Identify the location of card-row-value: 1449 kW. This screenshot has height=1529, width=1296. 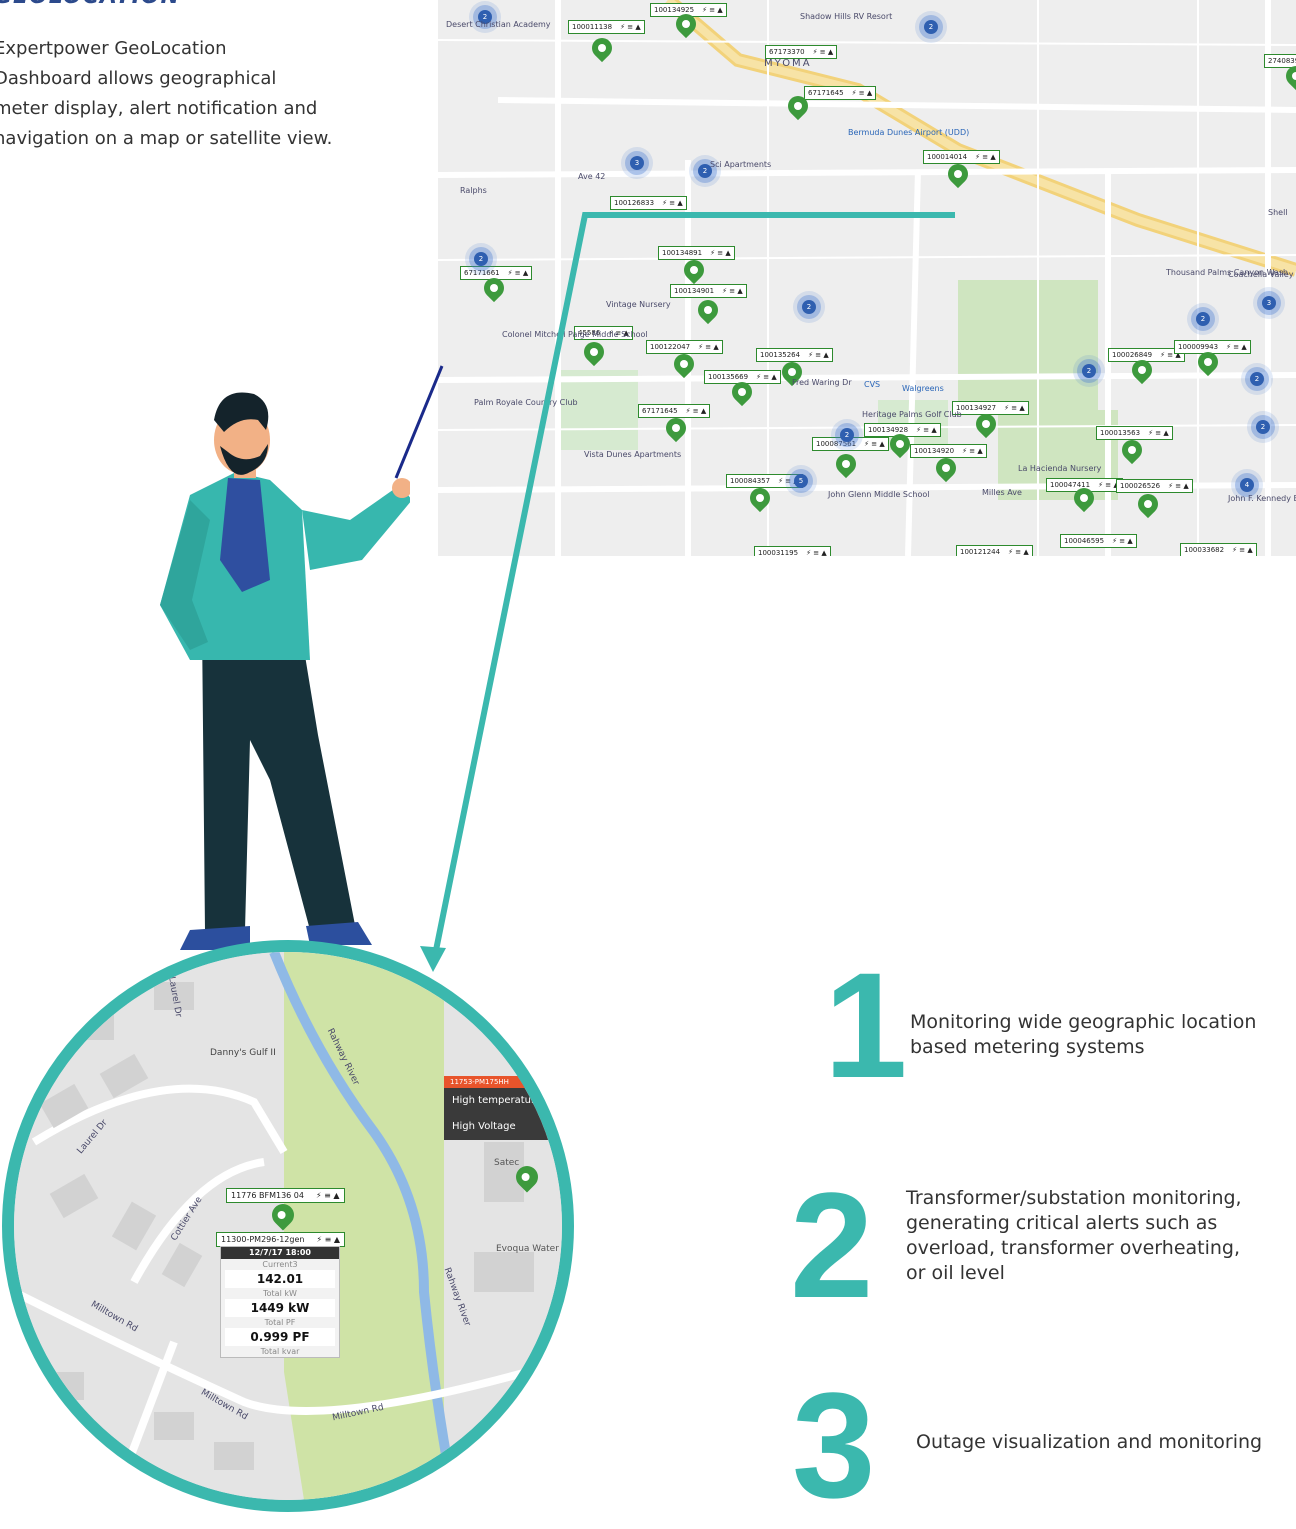
(280, 1308).